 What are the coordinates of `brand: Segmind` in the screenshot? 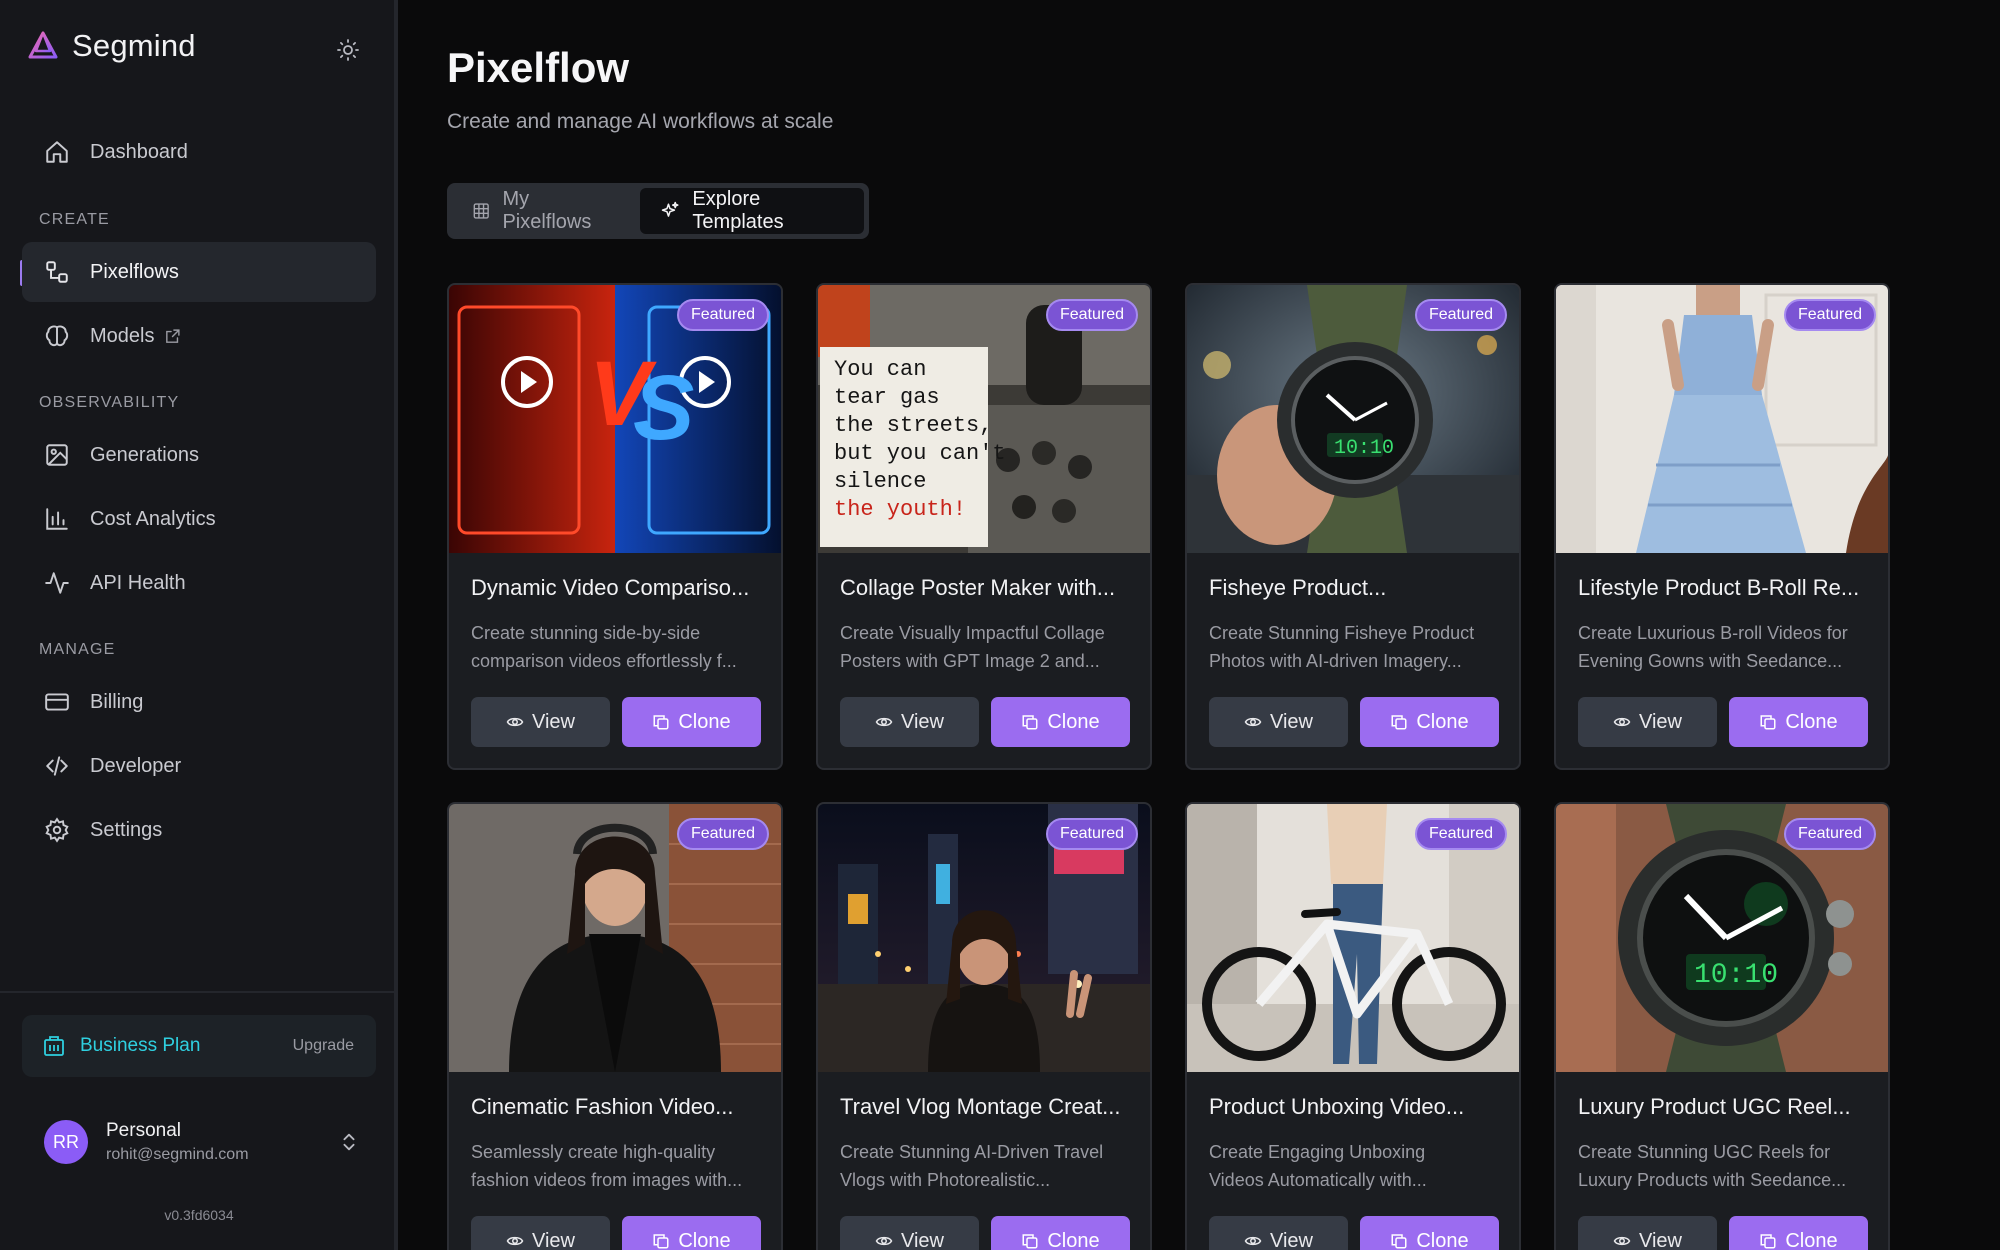 It's located at (111, 46).